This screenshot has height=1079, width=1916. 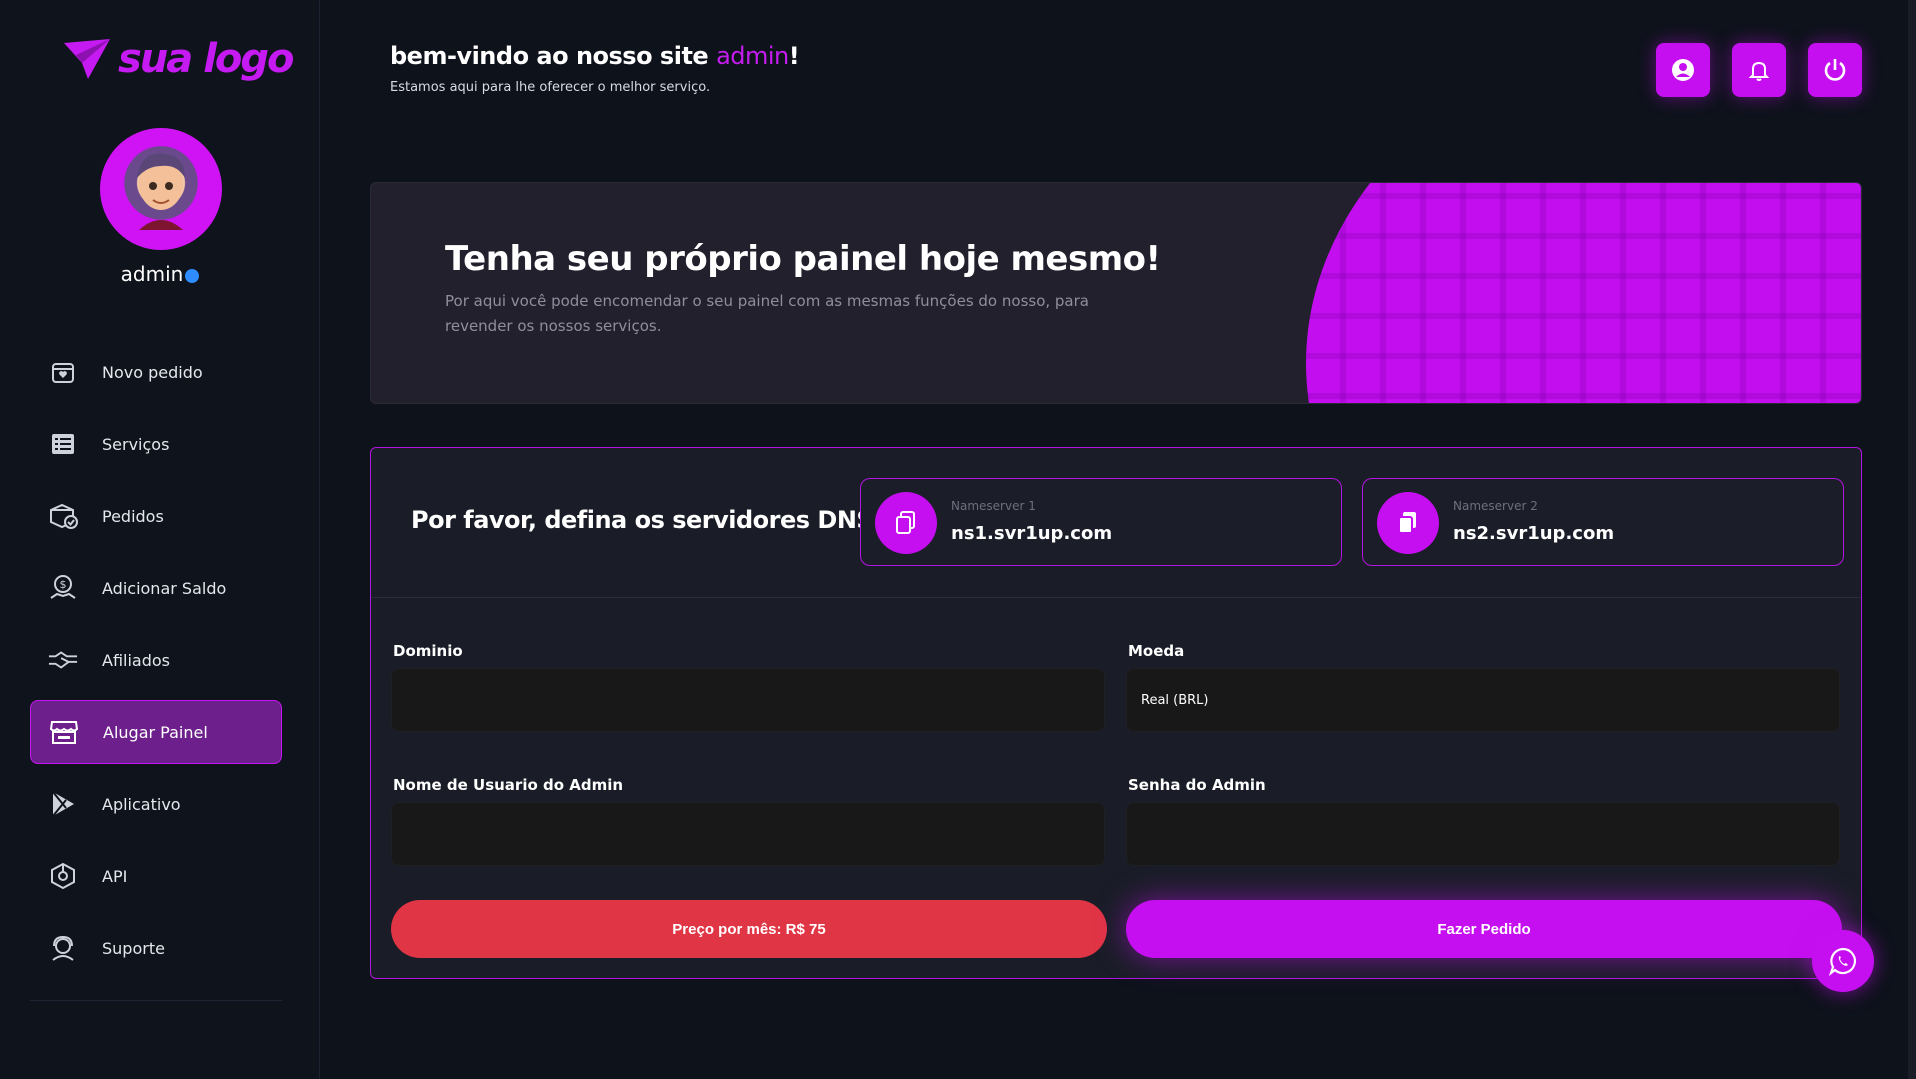 I want to click on logout-button, so click(x=1835, y=70).